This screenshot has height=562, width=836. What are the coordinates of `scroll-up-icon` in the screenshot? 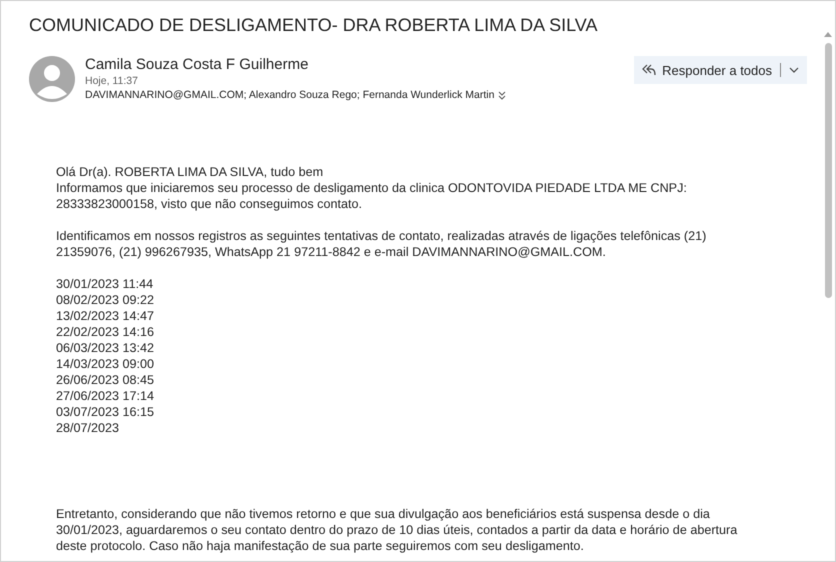 It's located at (828, 34).